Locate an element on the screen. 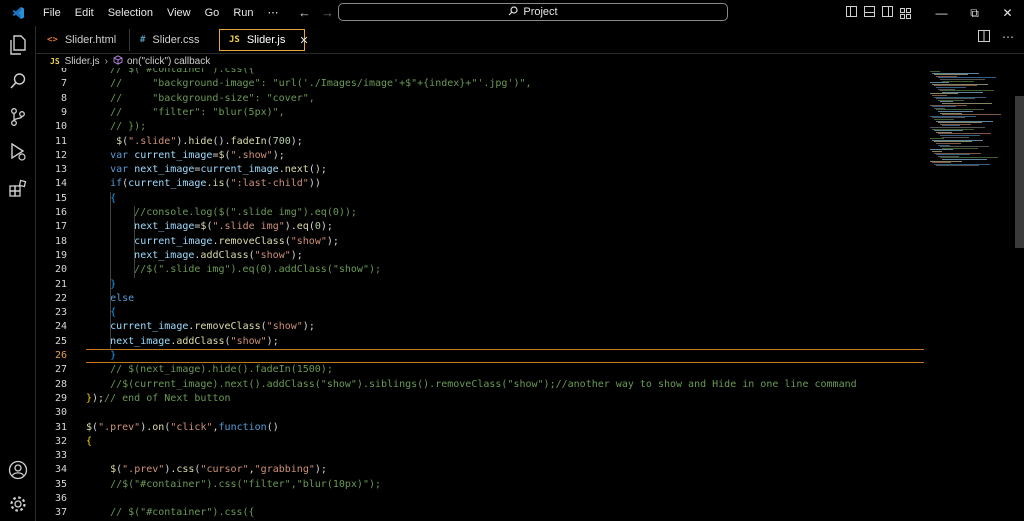 This screenshot has height=521, width=1024. search-icon is located at coordinates (18, 81).